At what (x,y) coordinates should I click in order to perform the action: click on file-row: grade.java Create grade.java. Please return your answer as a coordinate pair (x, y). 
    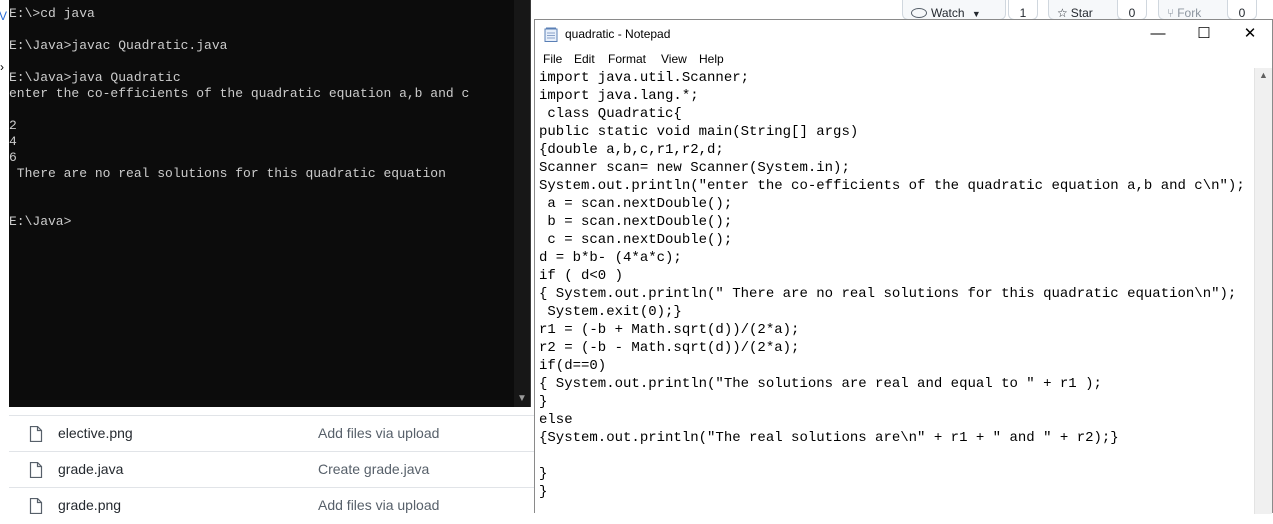
    Looking at the image, I should click on (272, 469).